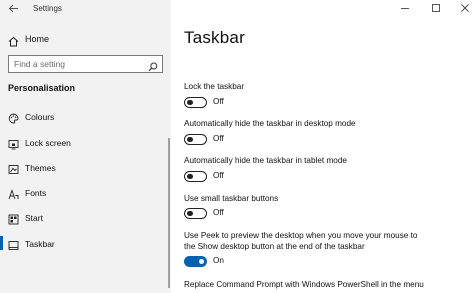 The width and height of the screenshot is (474, 293). What do you see at coordinates (85, 244) in the screenshot?
I see `sidebar-item-taskbar: Taskbar` at bounding box center [85, 244].